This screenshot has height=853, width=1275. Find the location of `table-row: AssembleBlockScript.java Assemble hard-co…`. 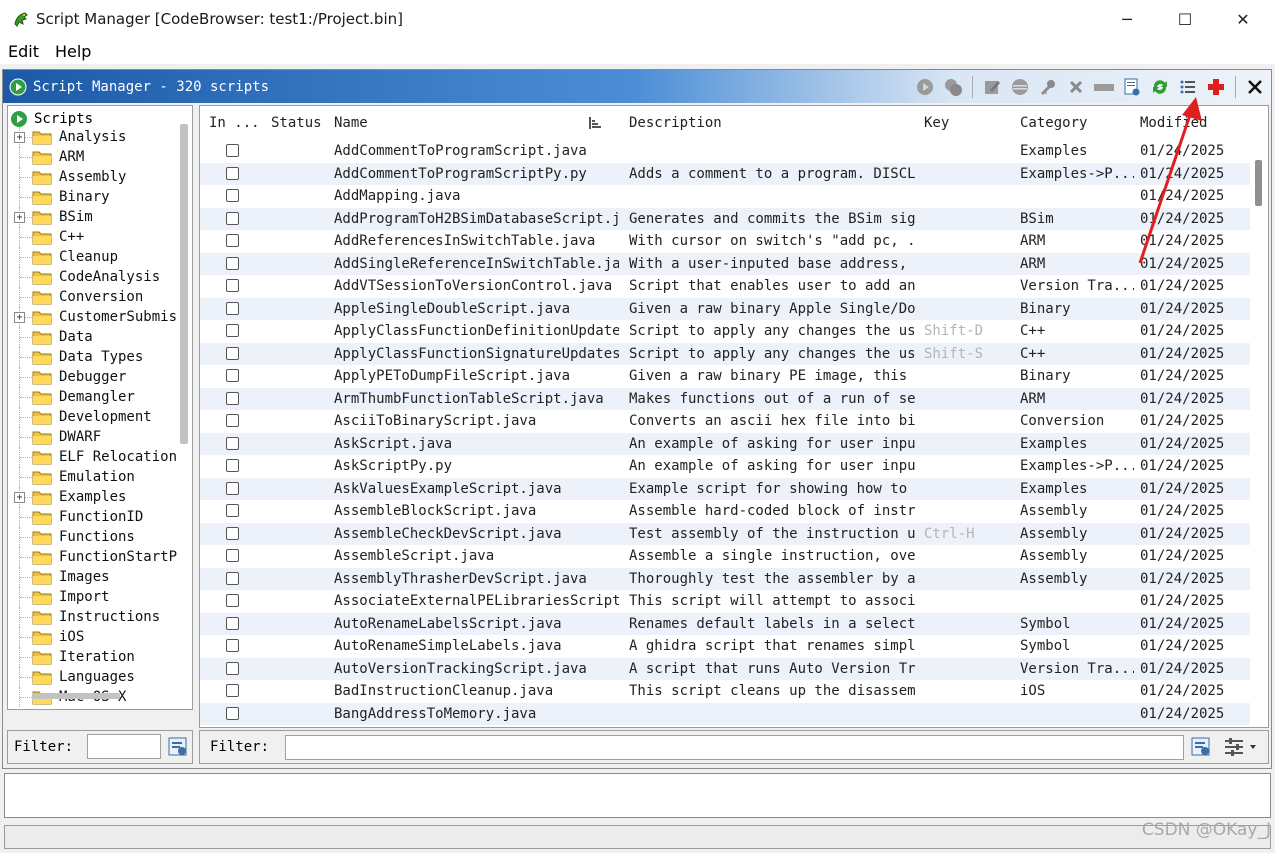

table-row: AssembleBlockScript.java Assemble hard-co… is located at coordinates (725, 511).